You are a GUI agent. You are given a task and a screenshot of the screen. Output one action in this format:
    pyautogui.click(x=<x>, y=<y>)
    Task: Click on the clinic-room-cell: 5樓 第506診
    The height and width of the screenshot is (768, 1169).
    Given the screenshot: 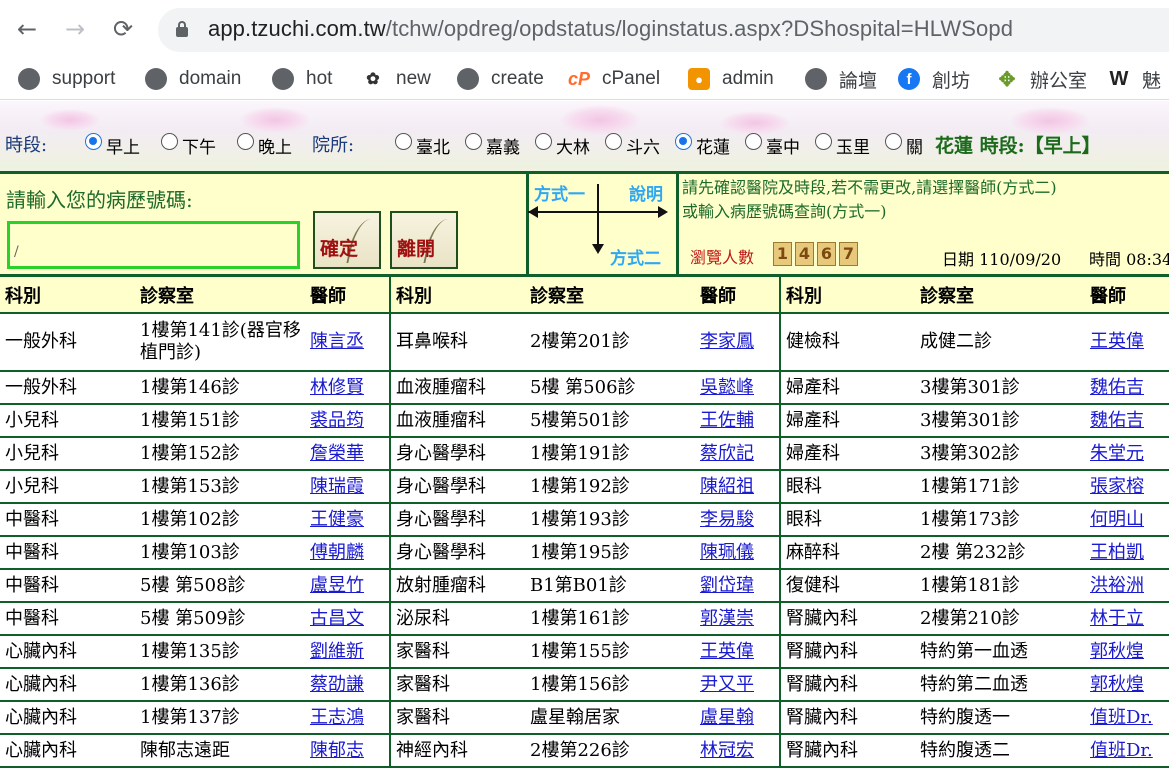 What is the action you would take?
    pyautogui.click(x=610, y=388)
    